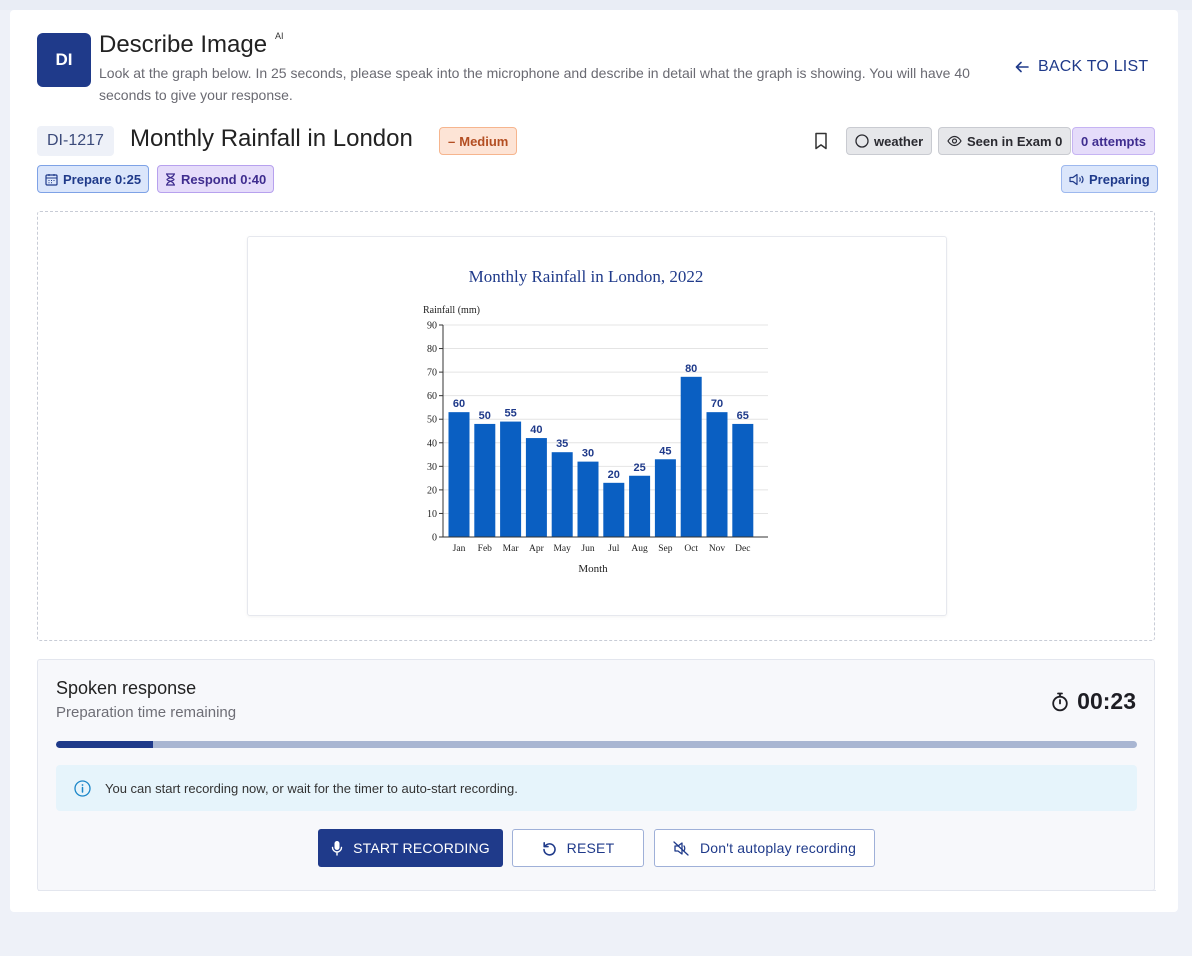  Describe the element at coordinates (75, 141) in the screenshot. I see `question-id: DI-1217` at that location.